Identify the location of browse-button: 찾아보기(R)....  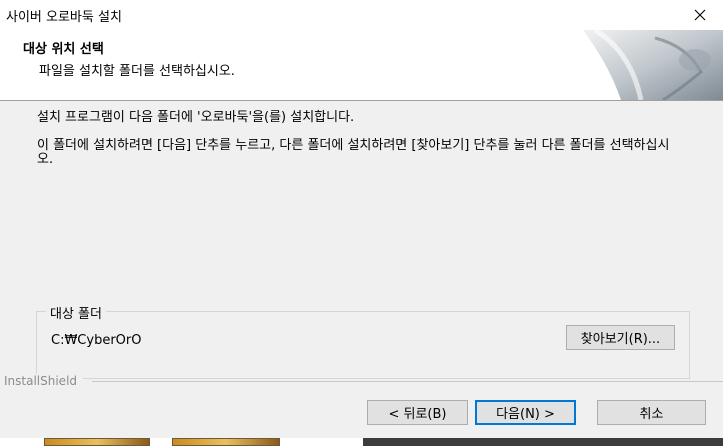
(620, 337).